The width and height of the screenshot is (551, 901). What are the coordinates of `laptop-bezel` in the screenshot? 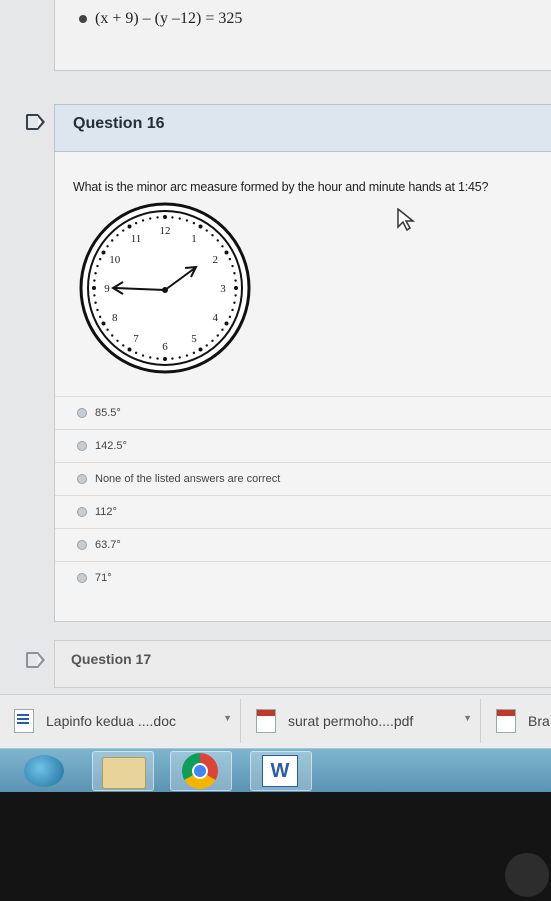 It's located at (275, 846).